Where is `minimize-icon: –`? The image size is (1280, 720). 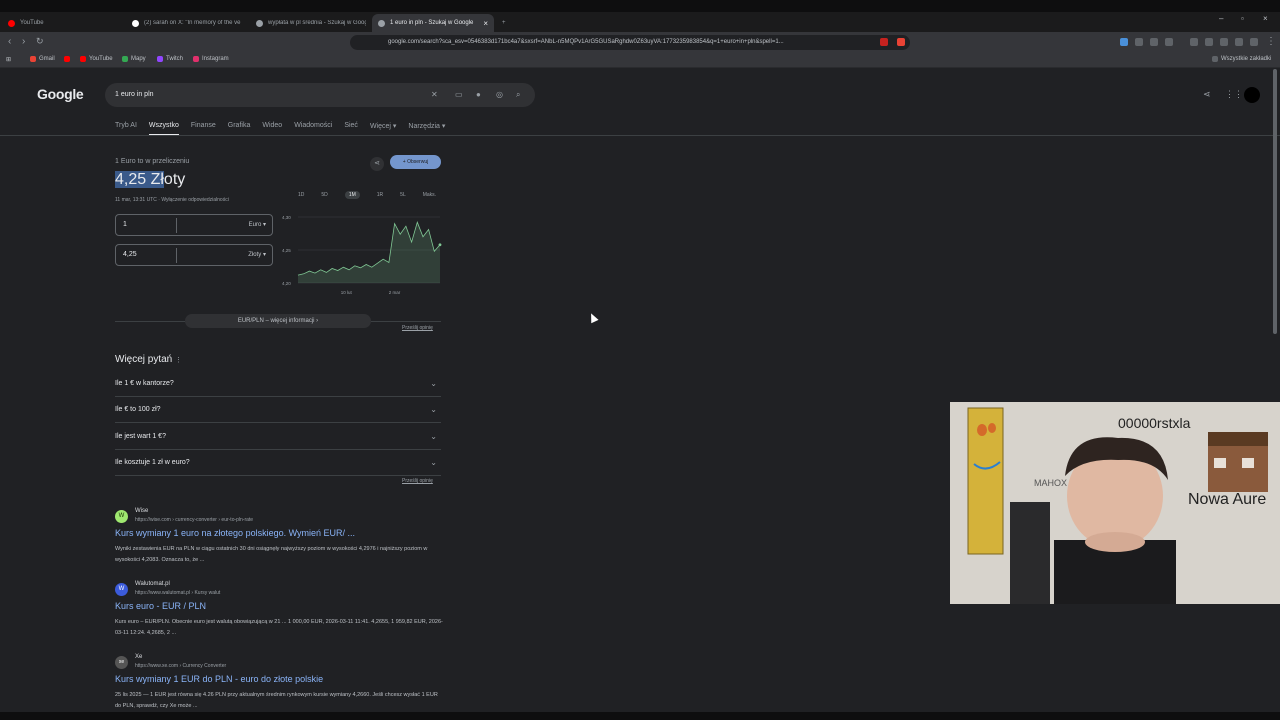 minimize-icon: – is located at coordinates (1221, 18).